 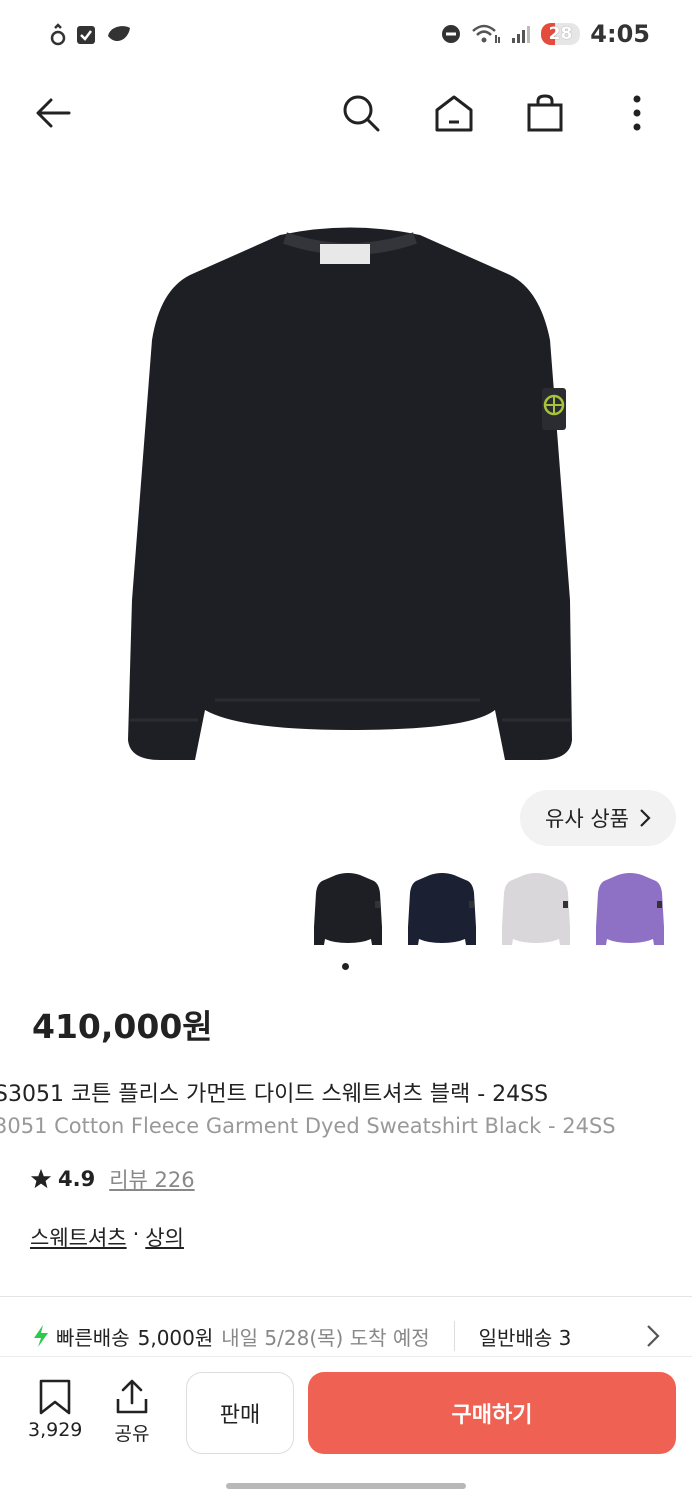 What do you see at coordinates (554, 409) in the screenshot?
I see `logo-patch` at bounding box center [554, 409].